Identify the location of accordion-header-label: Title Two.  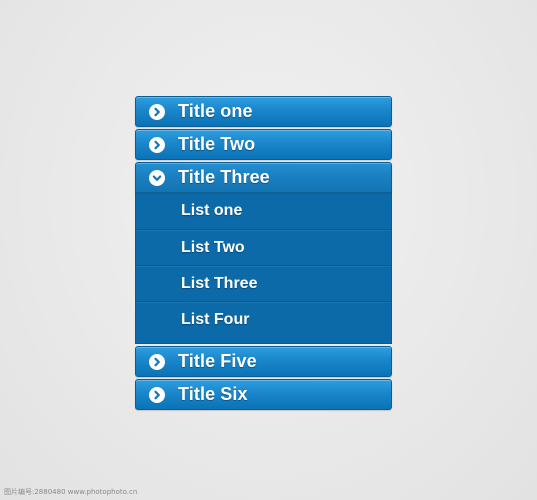
(217, 144).